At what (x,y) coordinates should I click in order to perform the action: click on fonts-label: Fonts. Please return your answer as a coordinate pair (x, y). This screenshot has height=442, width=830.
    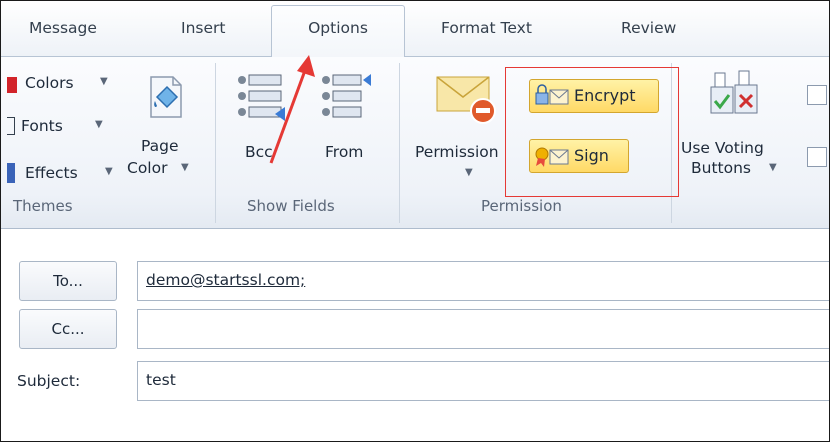
    Looking at the image, I should click on (42, 126).